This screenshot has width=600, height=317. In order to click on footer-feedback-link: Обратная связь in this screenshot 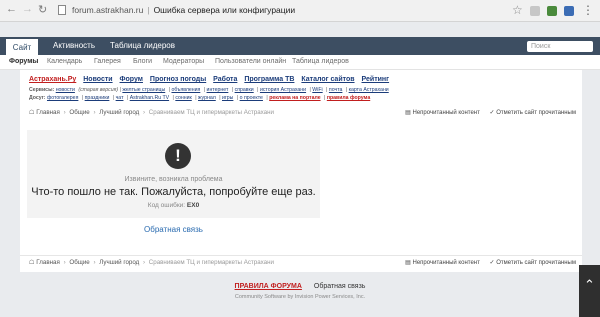, I will do `click(340, 286)`.